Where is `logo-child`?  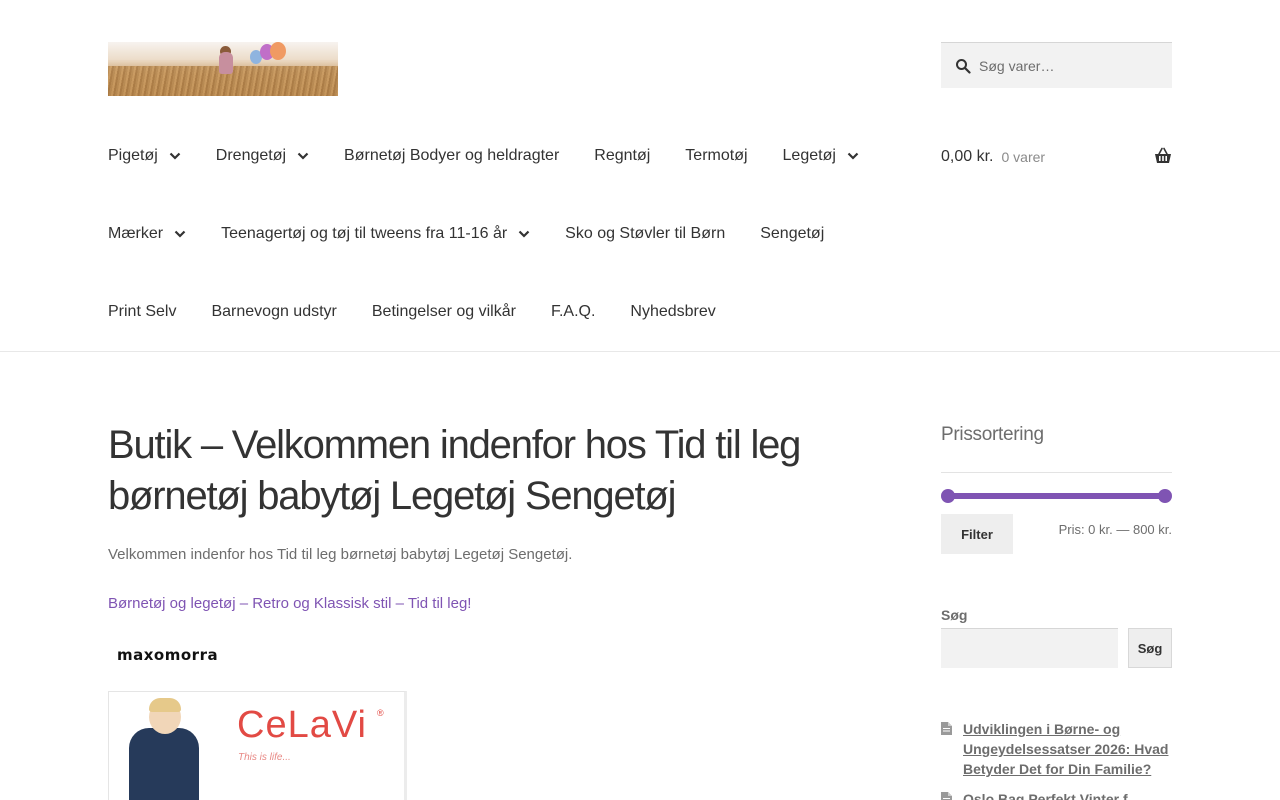 logo-child is located at coordinates (226, 63).